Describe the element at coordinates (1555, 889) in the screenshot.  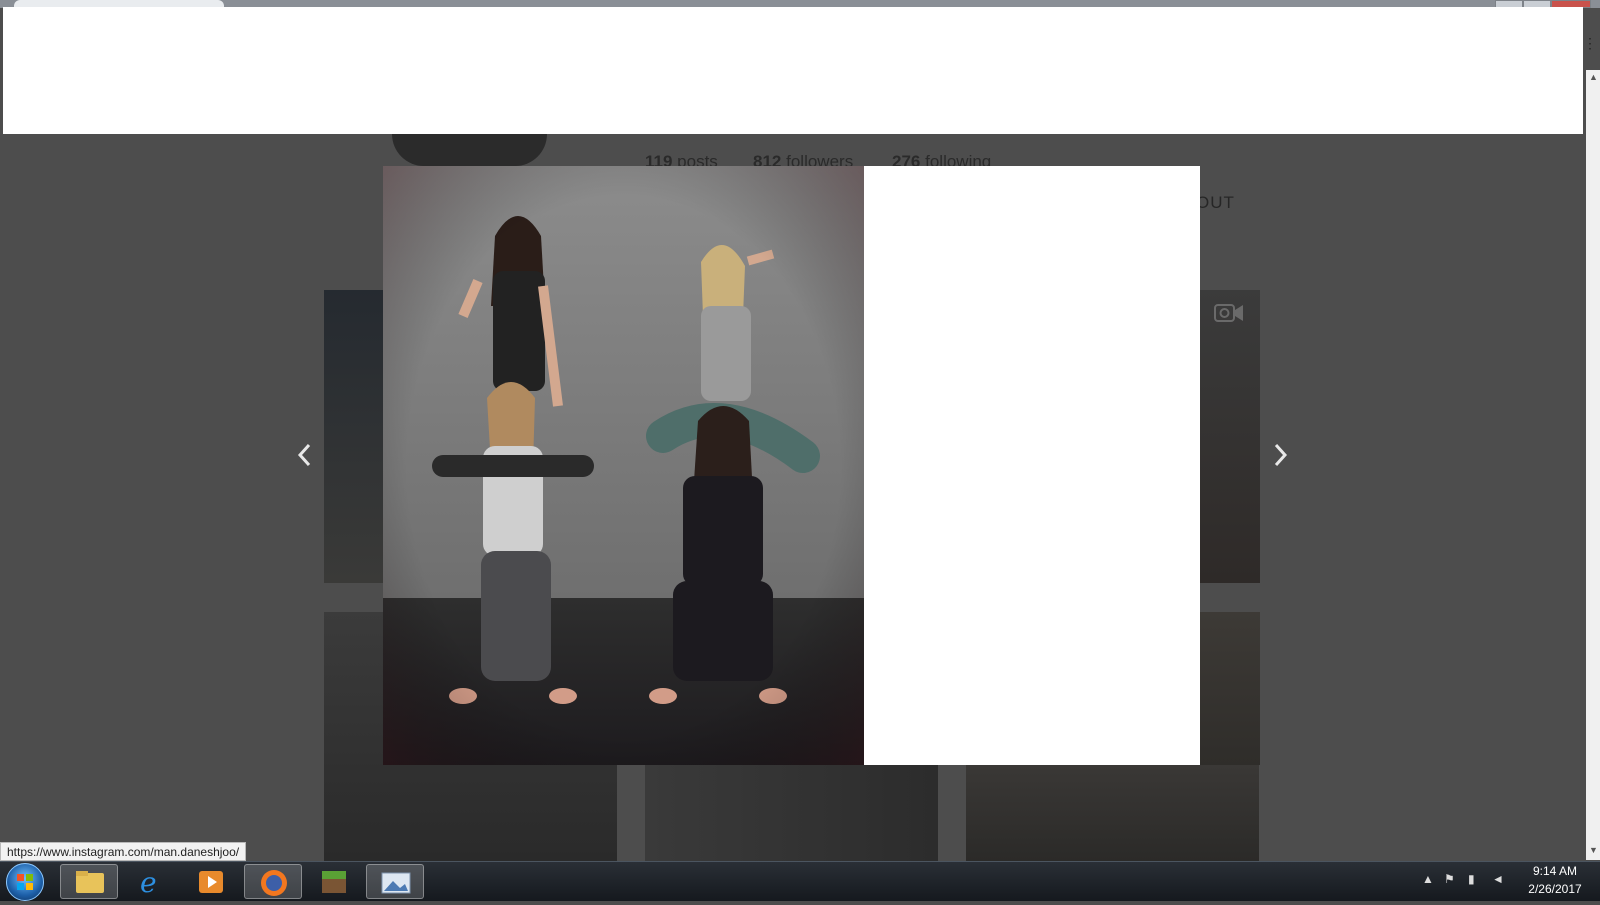
I see `clock-date: 2/26/2017` at that location.